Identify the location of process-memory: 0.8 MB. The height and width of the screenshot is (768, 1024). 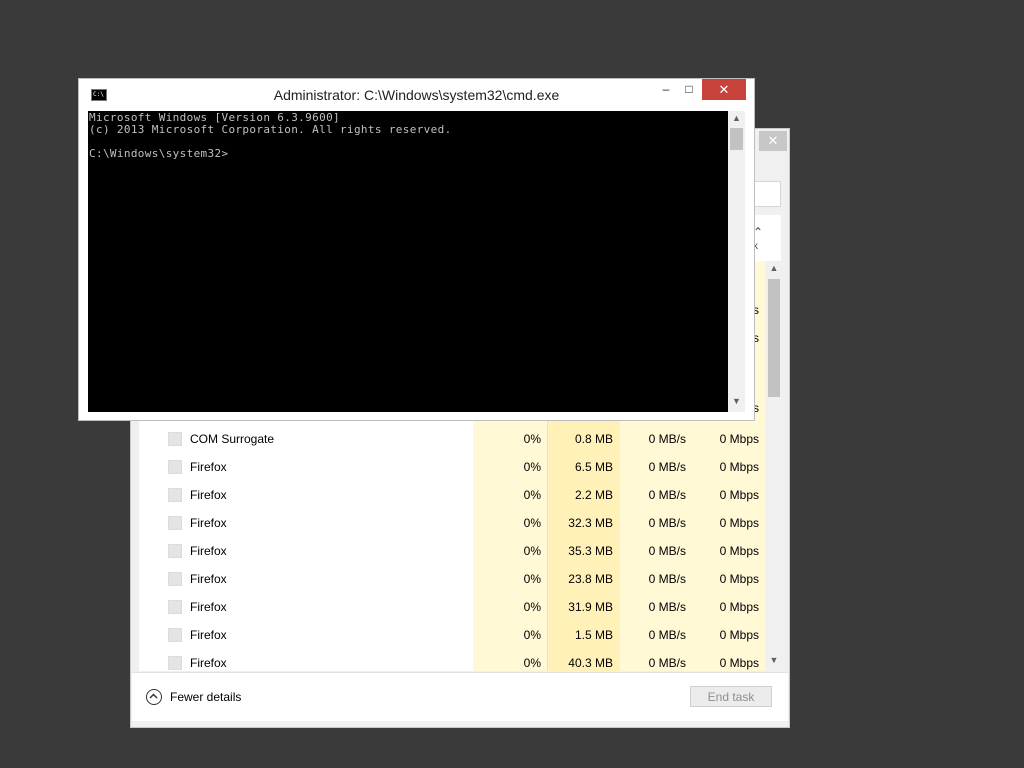
(593, 439).